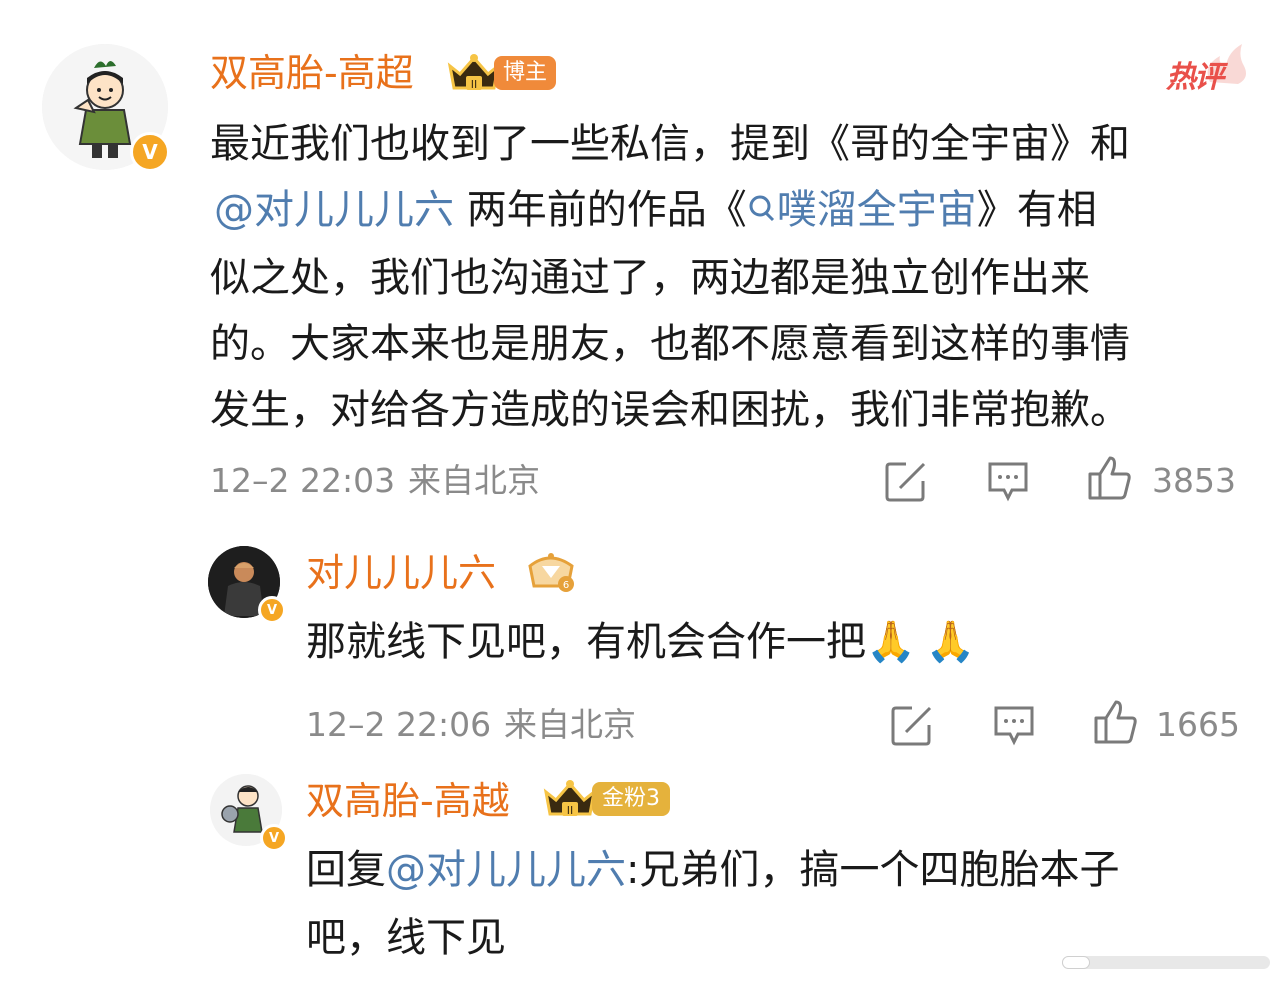 This screenshot has height=983, width=1284. I want to click on reply-2-line-1: 回复@对儿儿儿六:兄弟们，搞一个四胞胎本子, so click(712, 870).